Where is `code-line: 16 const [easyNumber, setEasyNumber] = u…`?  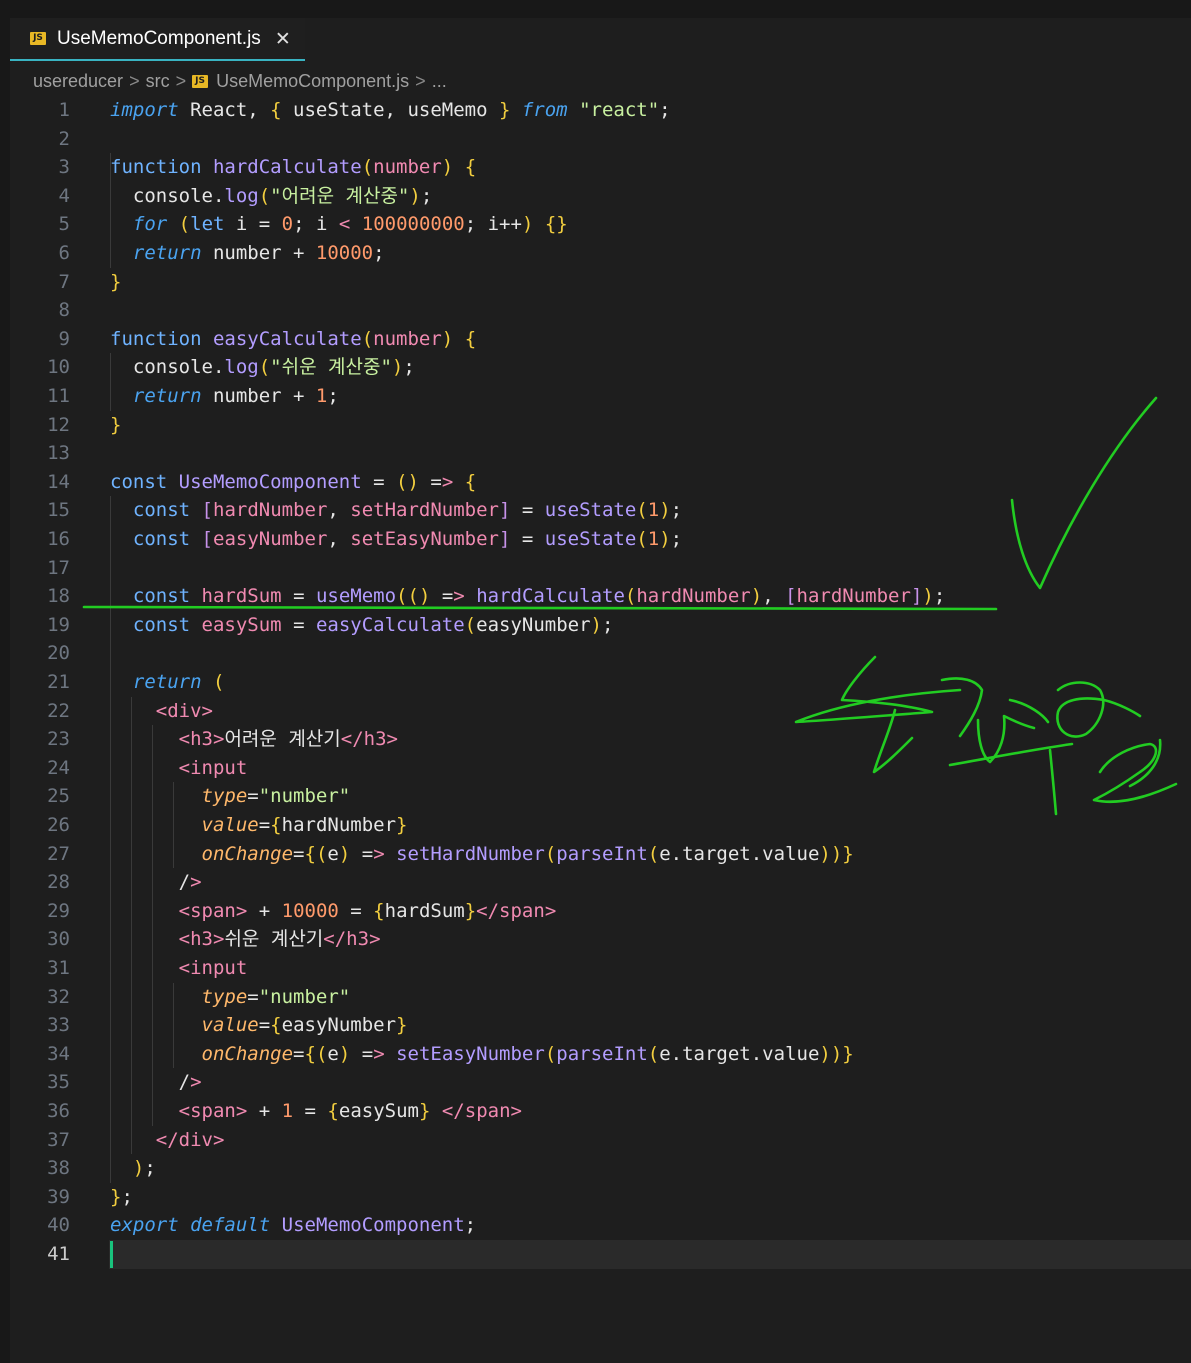 code-line: 16 const [easyNumber, setEasyNumber] = u… is located at coordinates (600, 539).